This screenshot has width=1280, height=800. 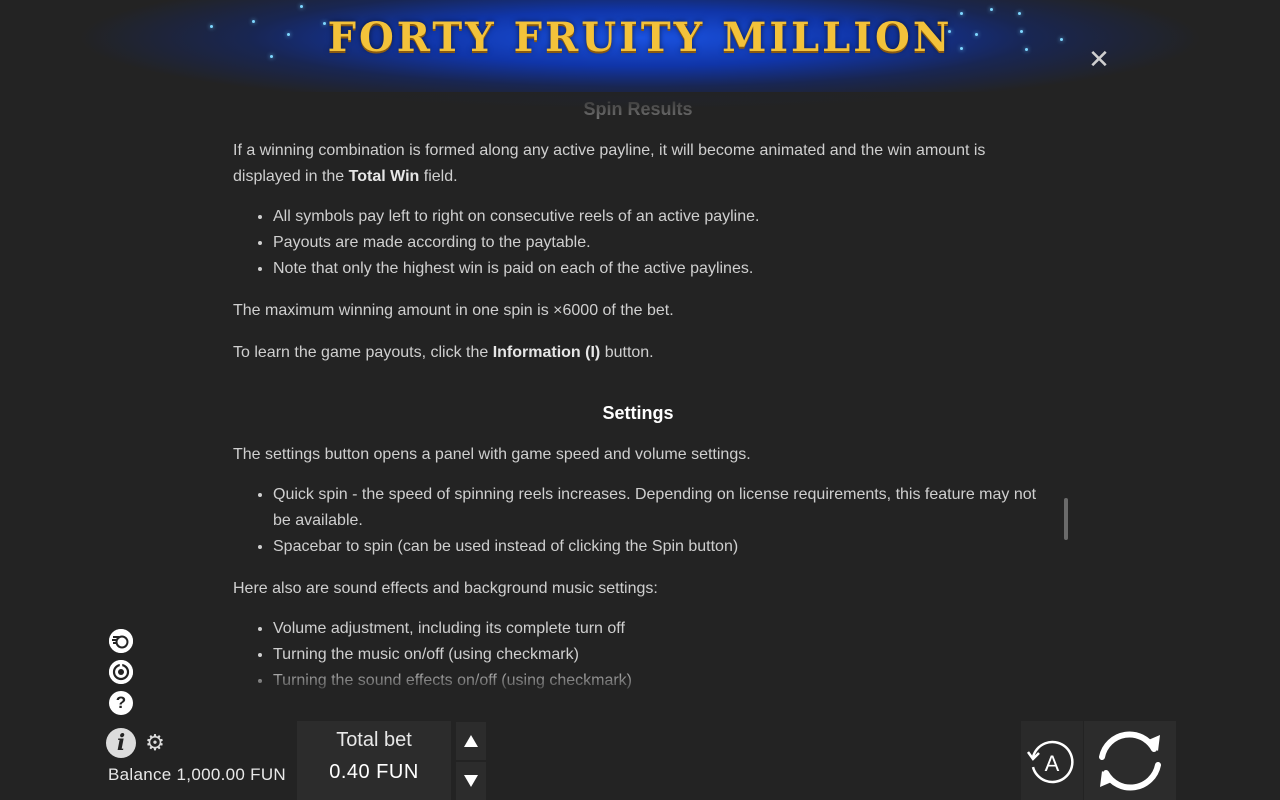 What do you see at coordinates (638, 109) in the screenshot?
I see `section-title-spin-results: Spin Results` at bounding box center [638, 109].